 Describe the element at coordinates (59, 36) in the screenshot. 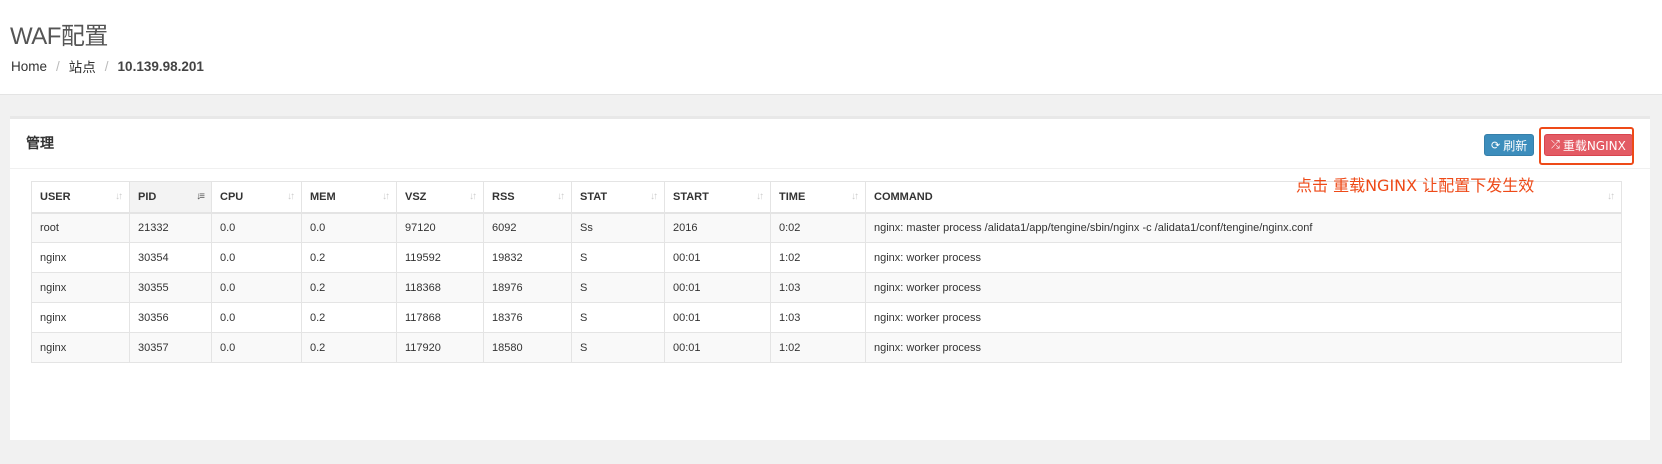

I see `page-title: WAF配置` at that location.